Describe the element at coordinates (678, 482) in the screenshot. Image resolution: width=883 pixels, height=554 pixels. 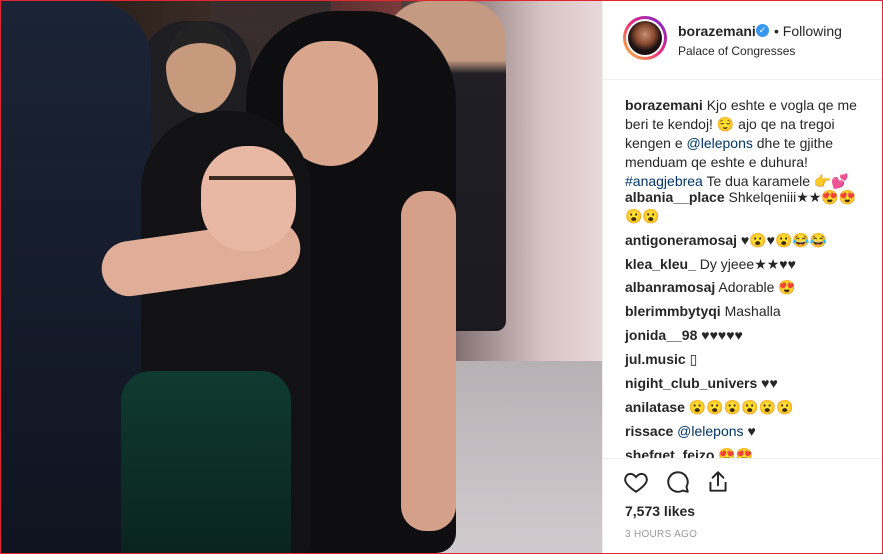
I see `comment-icon` at that location.